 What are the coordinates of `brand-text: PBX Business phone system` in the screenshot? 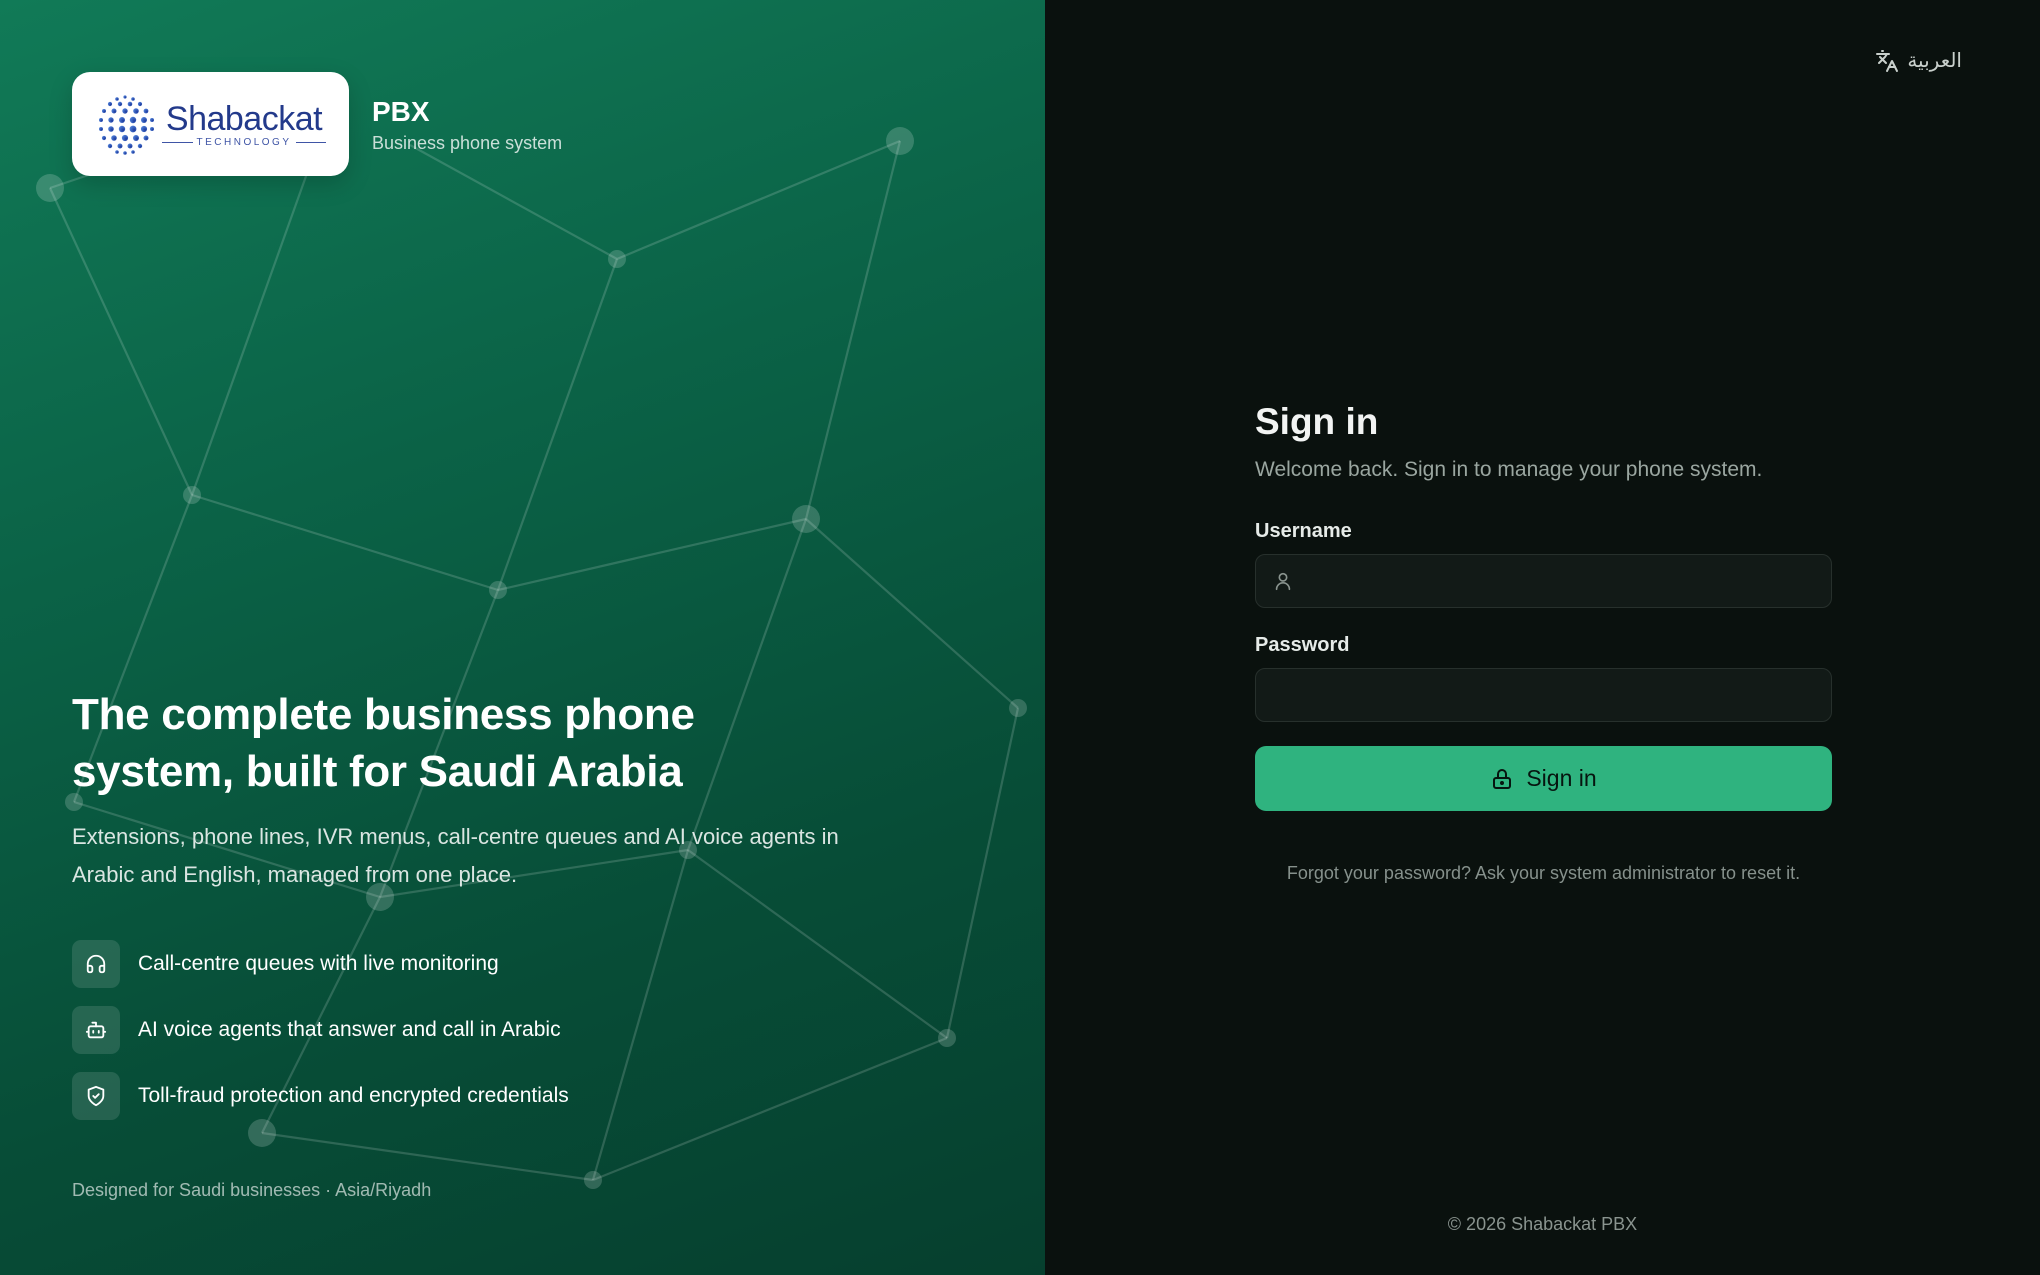 It's located at (467, 124).